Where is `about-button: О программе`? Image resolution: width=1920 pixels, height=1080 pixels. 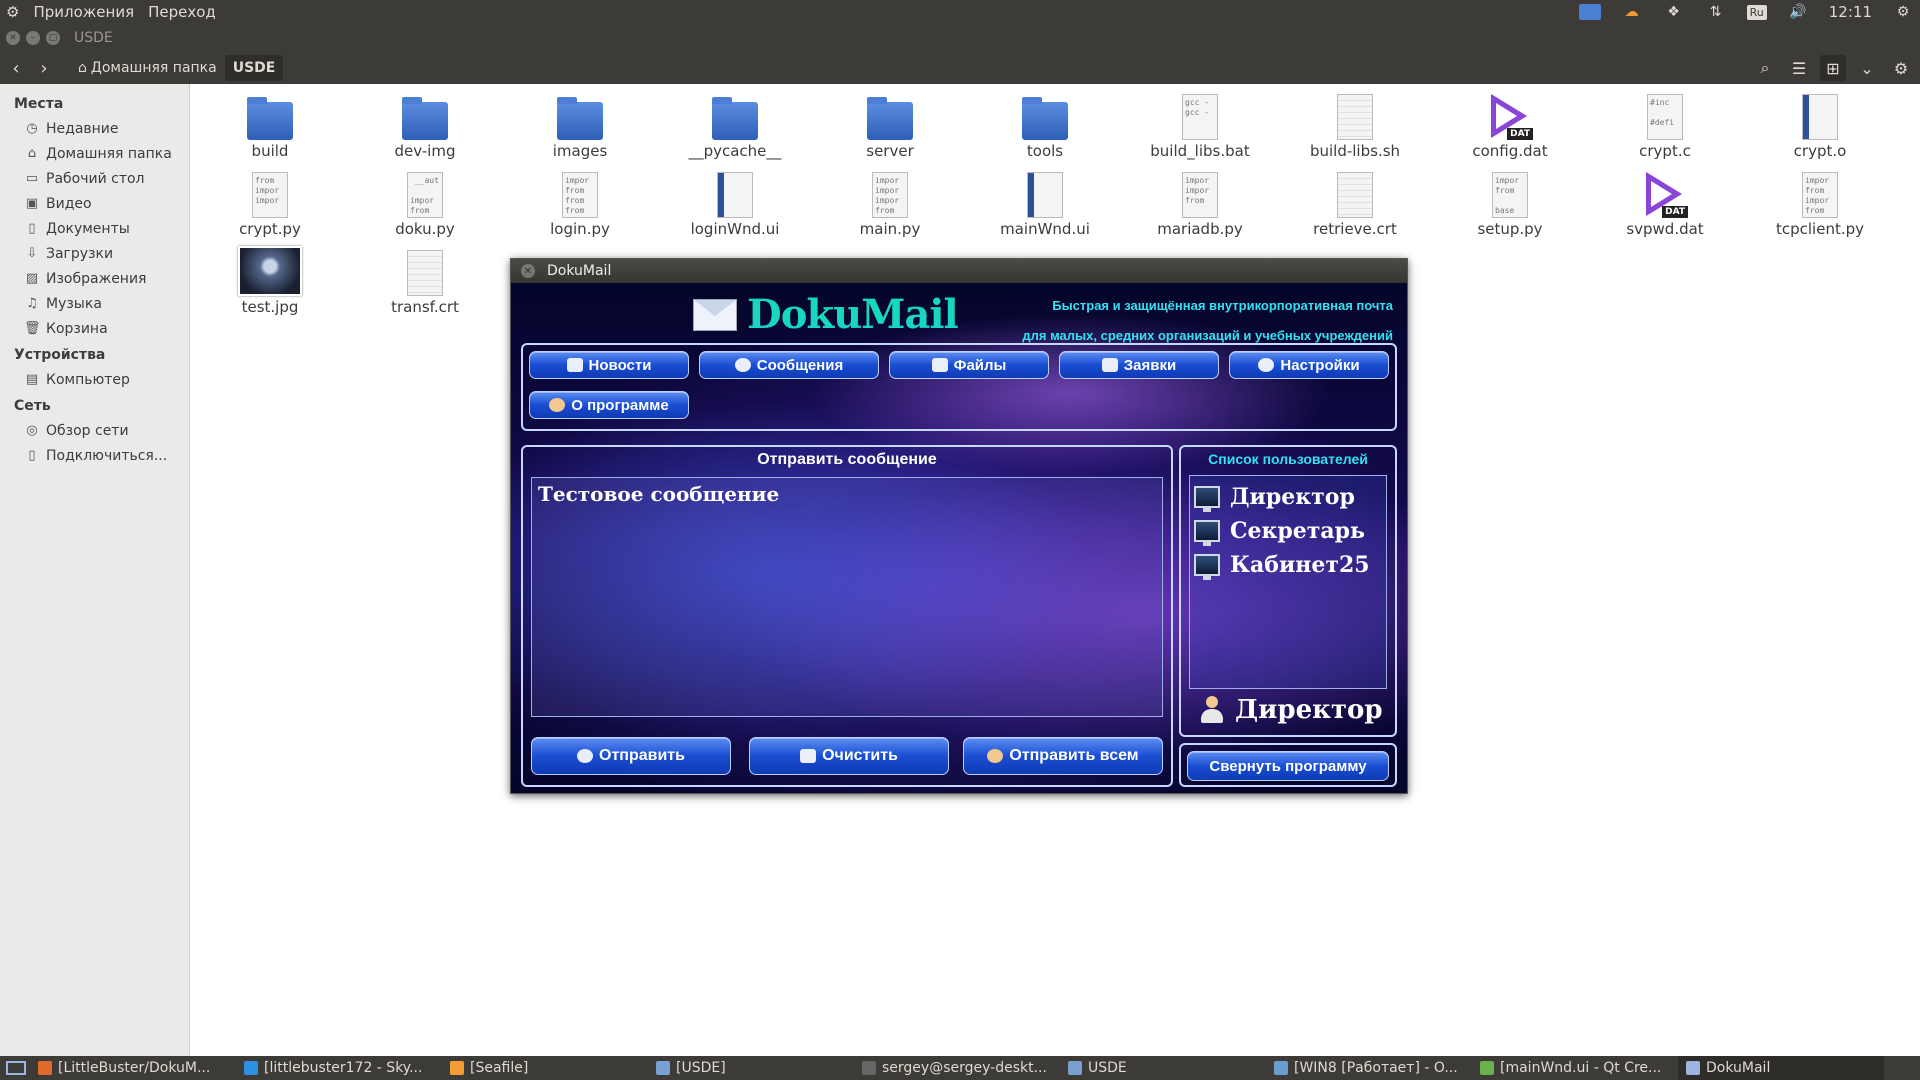 about-button: О программе is located at coordinates (609, 405).